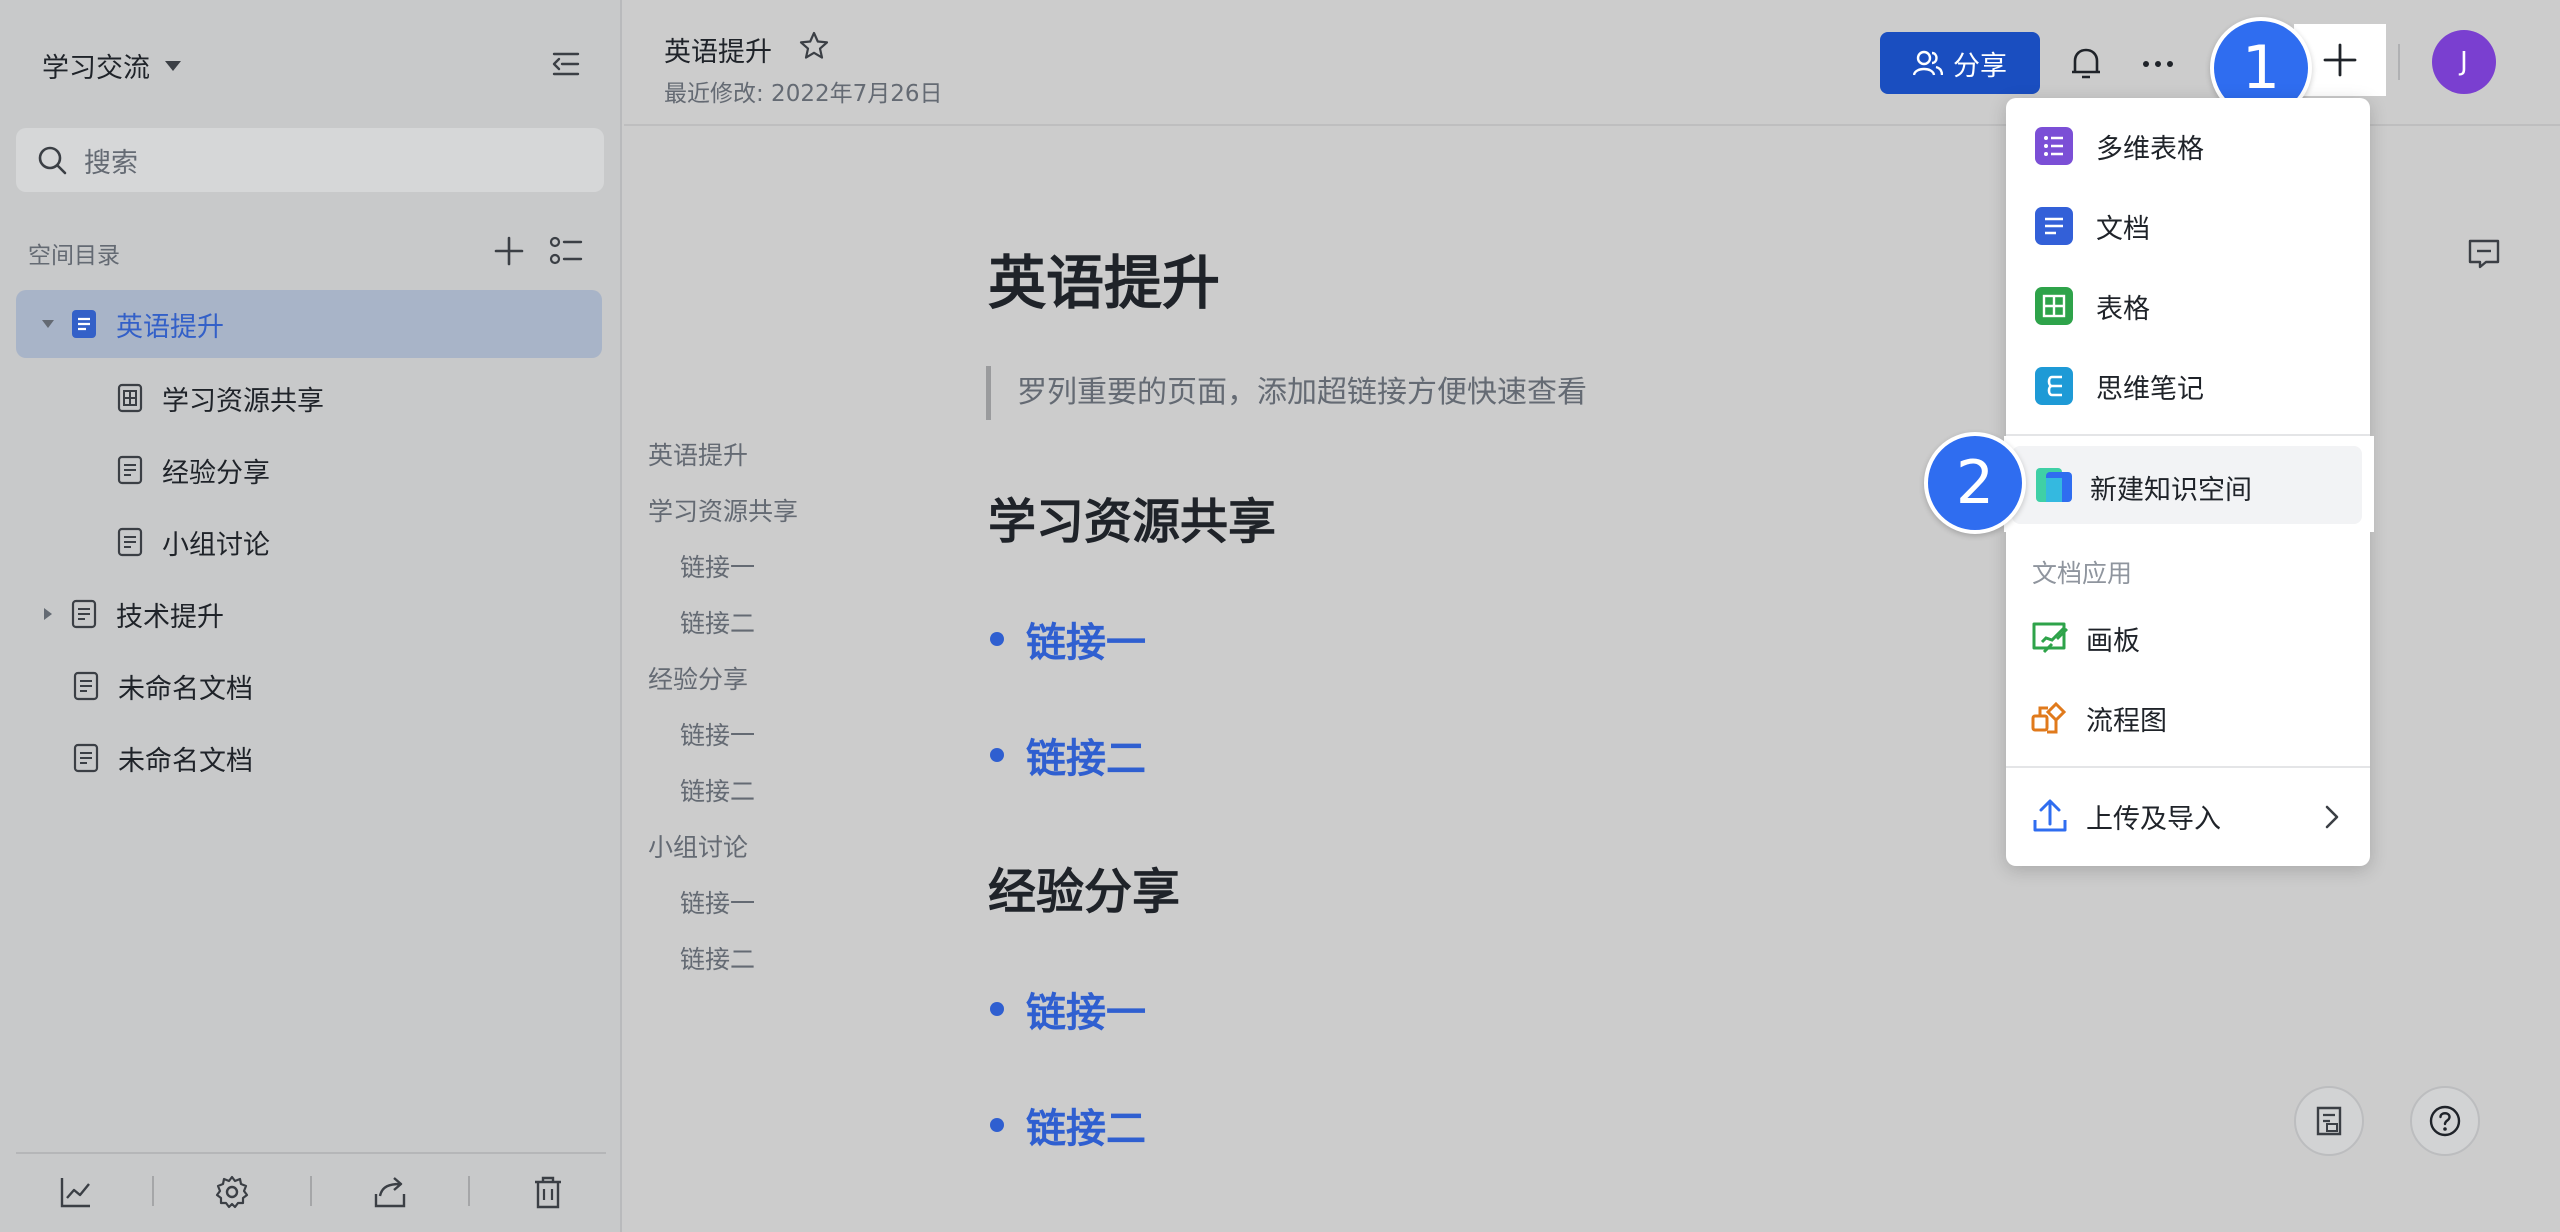 This screenshot has height=1232, width=2560. Describe the element at coordinates (2123, 309) in the screenshot. I see `menu-item-label: 表格` at that location.